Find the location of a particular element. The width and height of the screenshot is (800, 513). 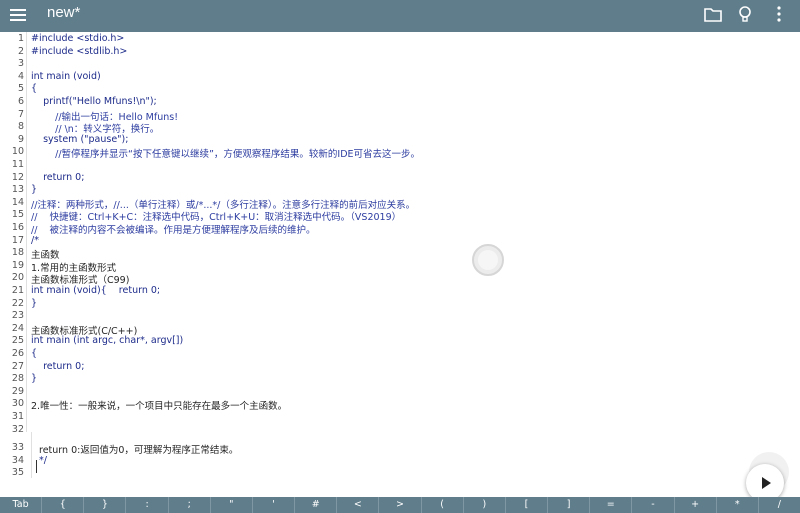

line-number: 16 is located at coordinates (17, 227).